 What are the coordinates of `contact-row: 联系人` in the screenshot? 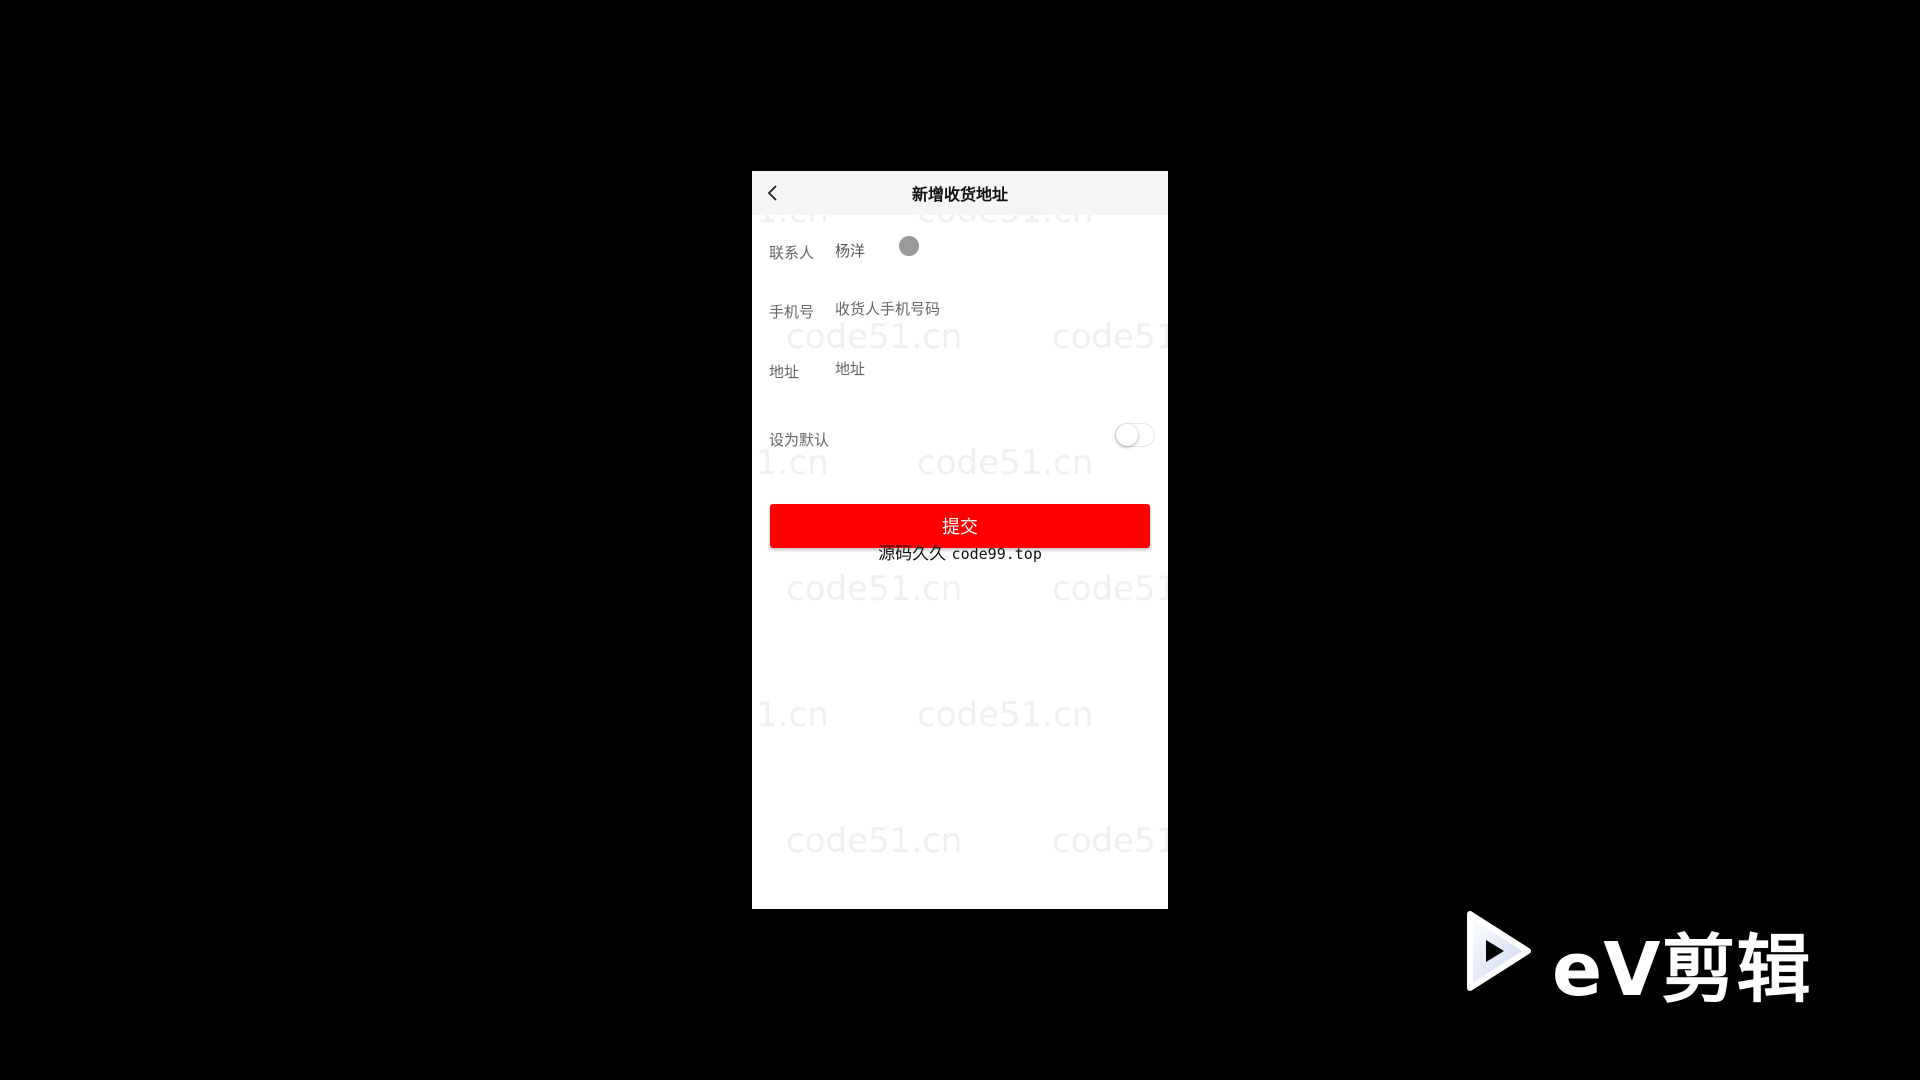 It's located at (959, 251).